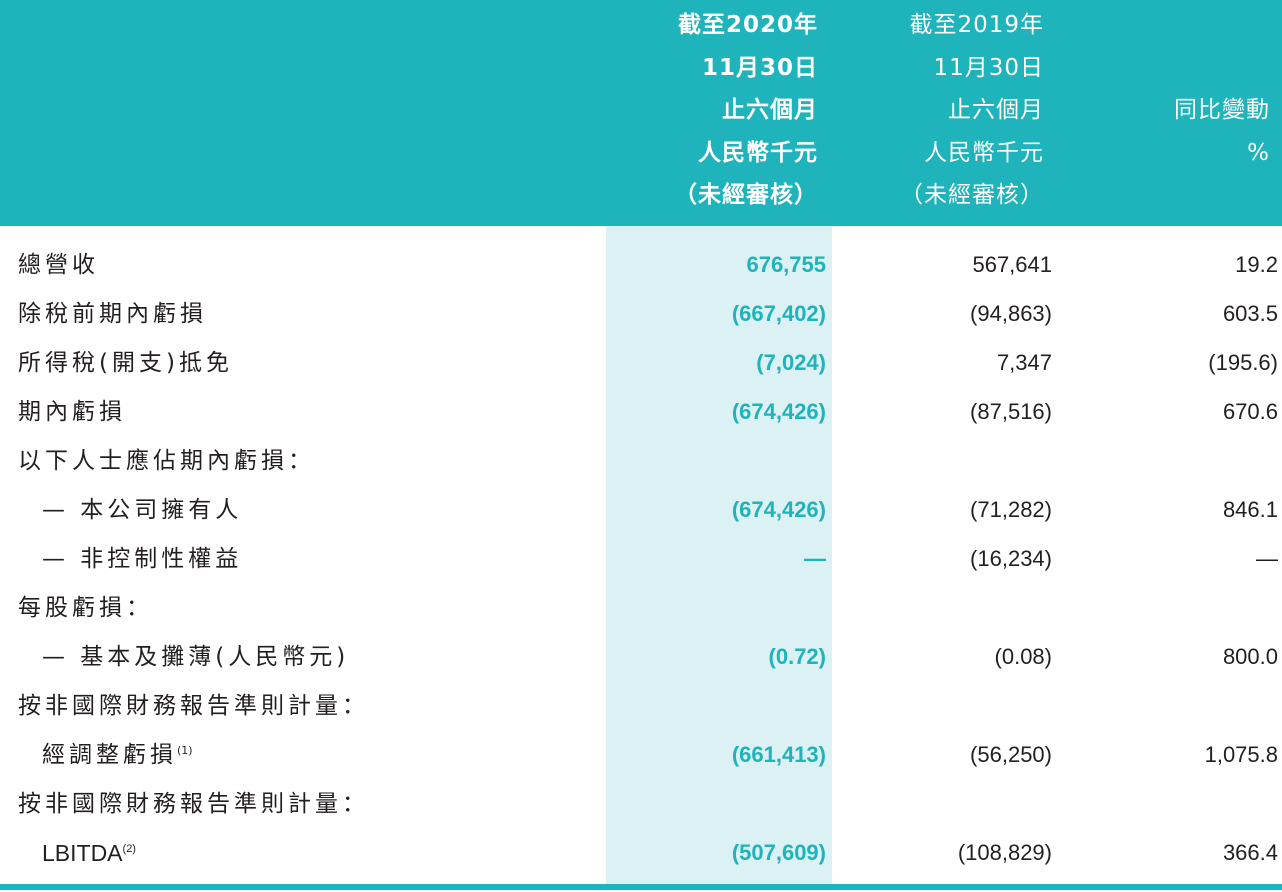 Image resolution: width=1282 pixels, height=892 pixels. I want to click on header-2019-column: 截至2019年 11月30日 止六個月 人民幣千元 （未經審核）, so click(972, 110).